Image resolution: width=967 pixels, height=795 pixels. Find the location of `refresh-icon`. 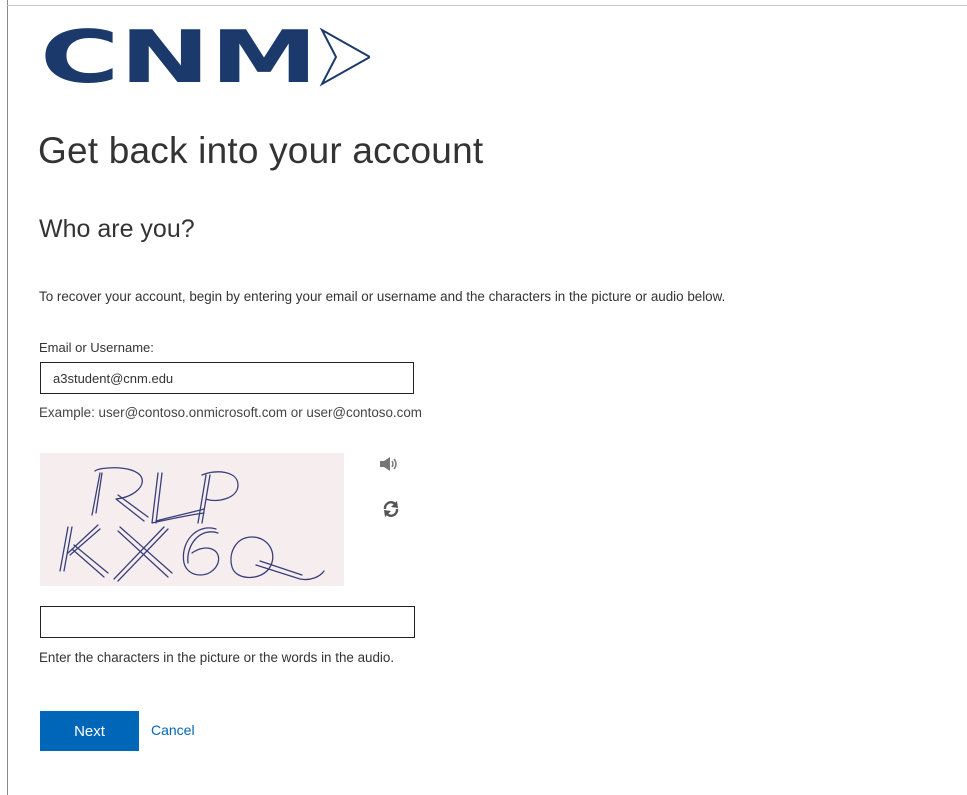

refresh-icon is located at coordinates (391, 509).